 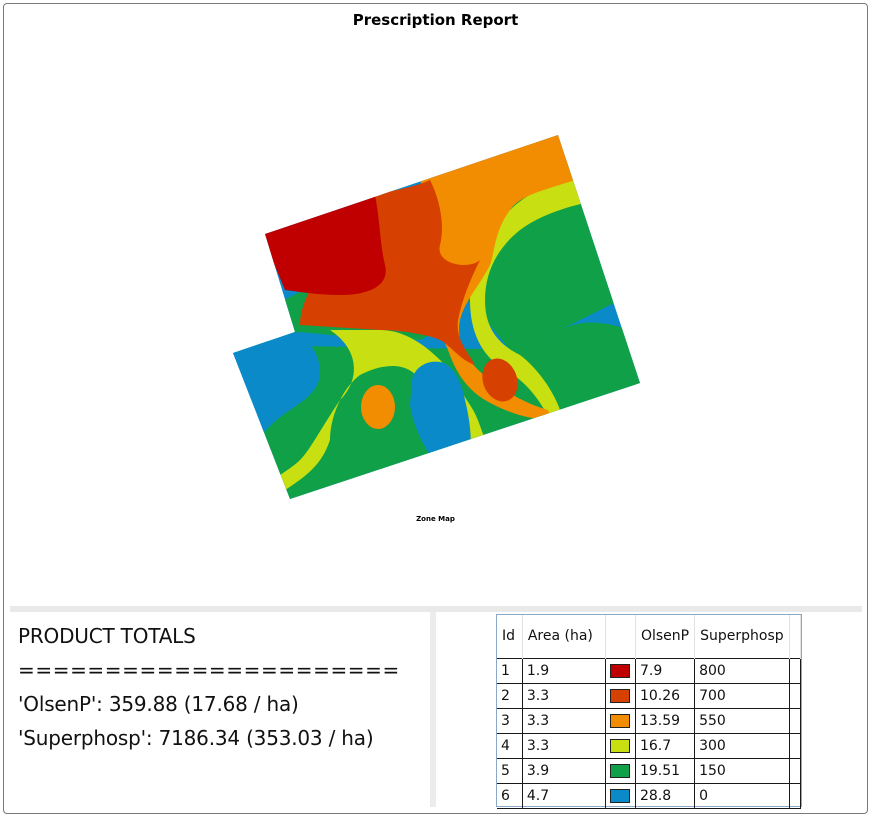 What do you see at coordinates (510, 796) in the screenshot?
I see `cell-id: 6` at bounding box center [510, 796].